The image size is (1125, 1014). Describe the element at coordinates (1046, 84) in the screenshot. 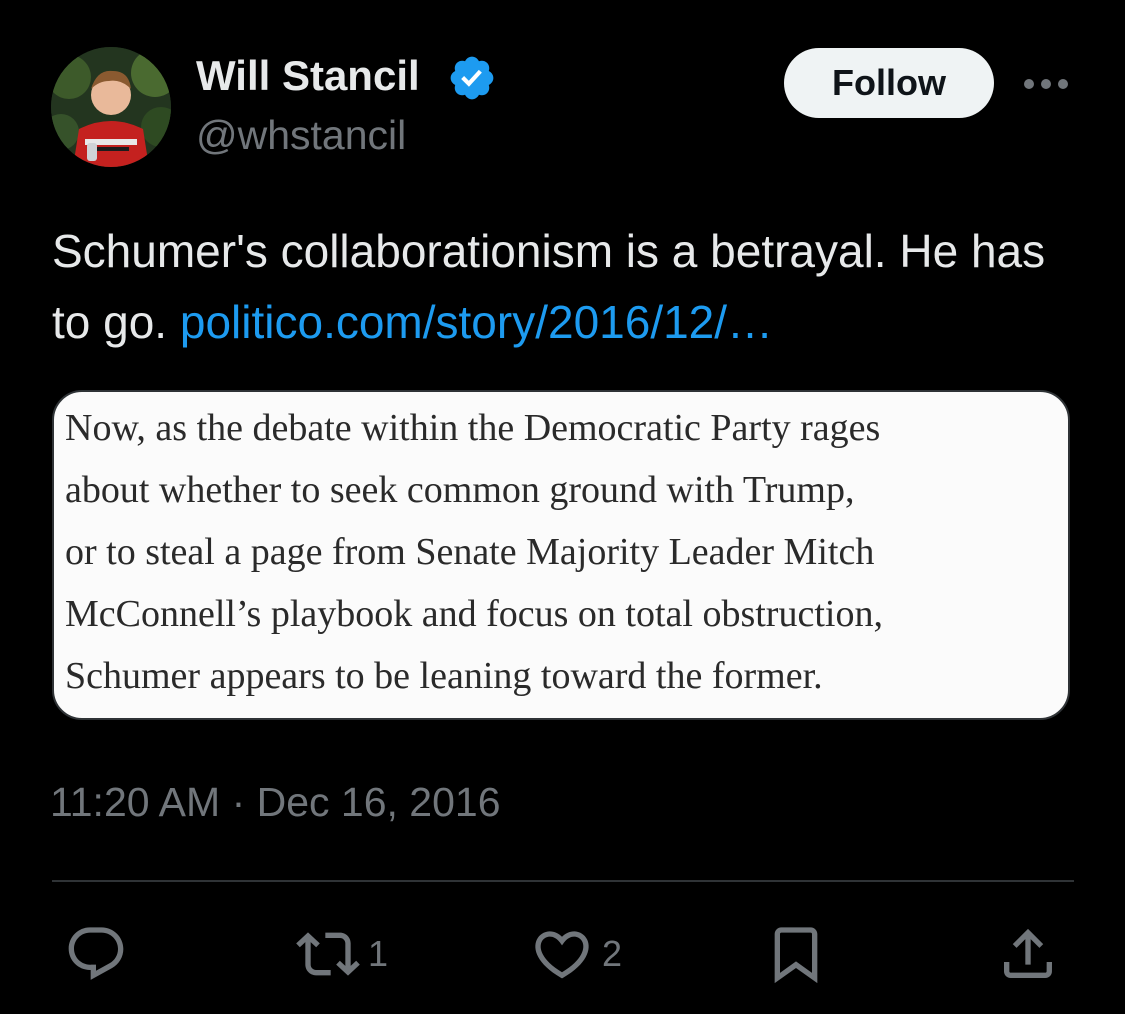

I see `more-options-icon` at that location.